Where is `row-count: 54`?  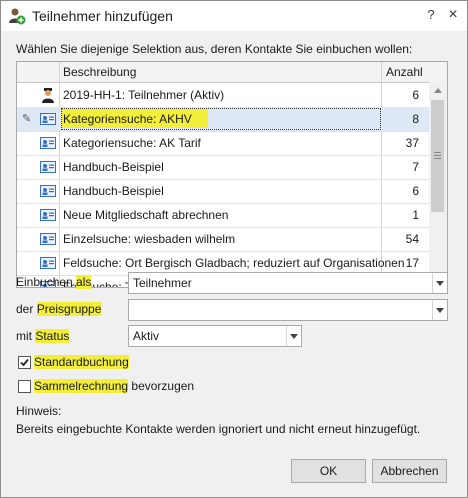
row-count: 54 is located at coordinates (412, 239).